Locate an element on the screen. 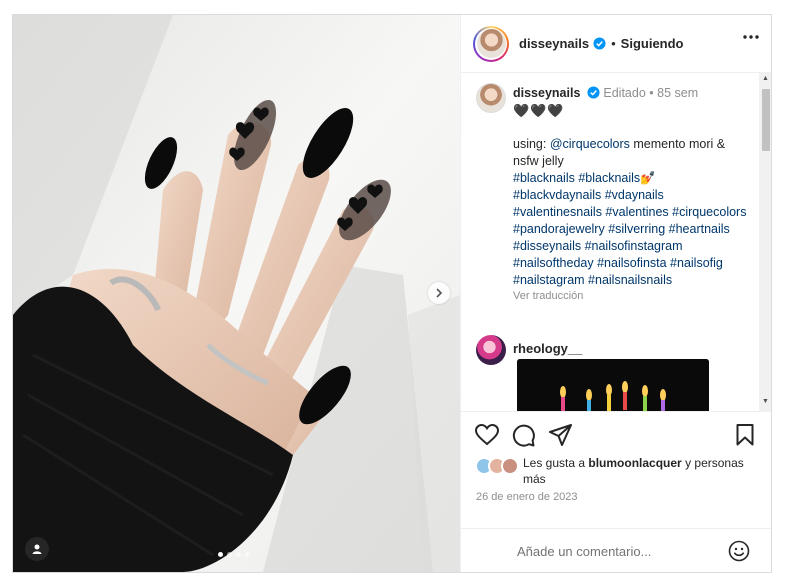  bookmark-icon is located at coordinates (745, 435).